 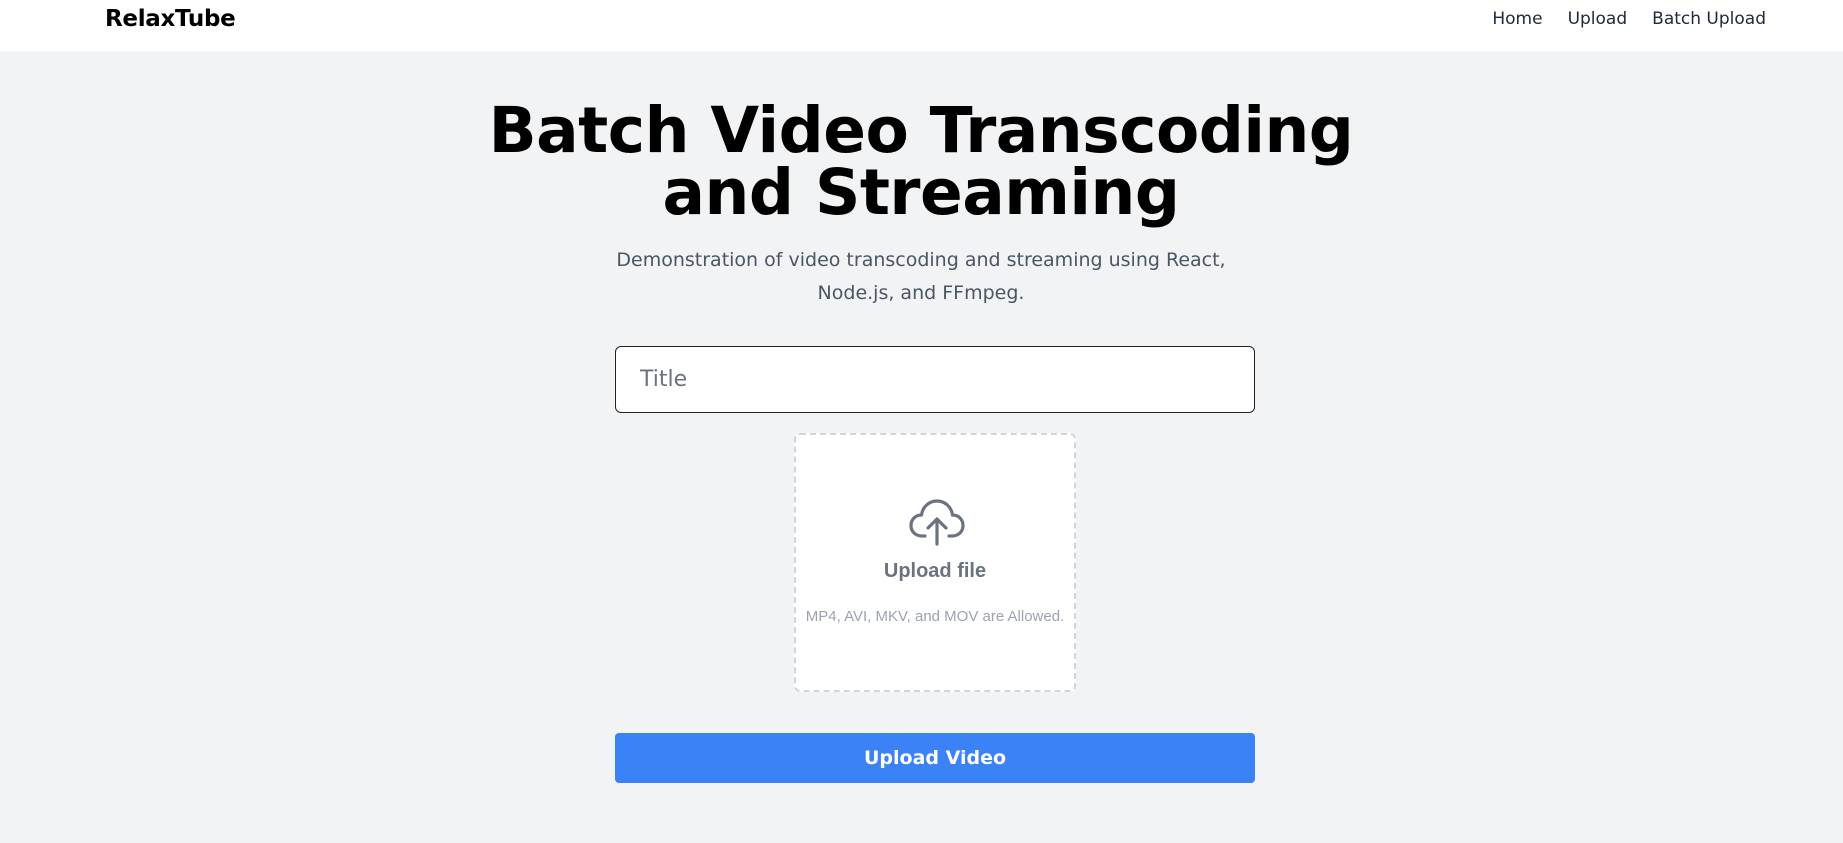 What do you see at coordinates (935, 379) in the screenshot?
I see `title-input` at bounding box center [935, 379].